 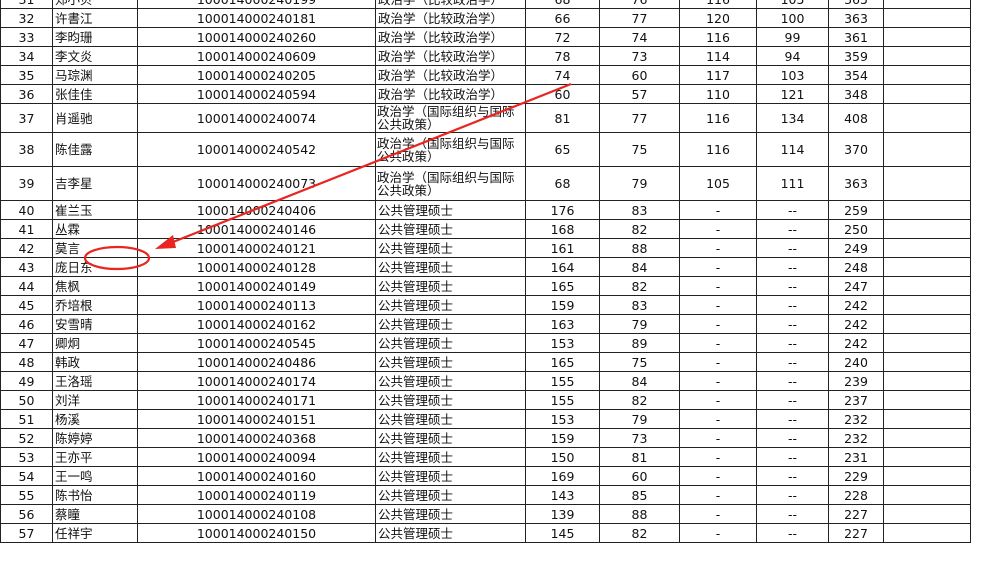 I want to click on cell-row-number: 34, so click(x=26, y=56).